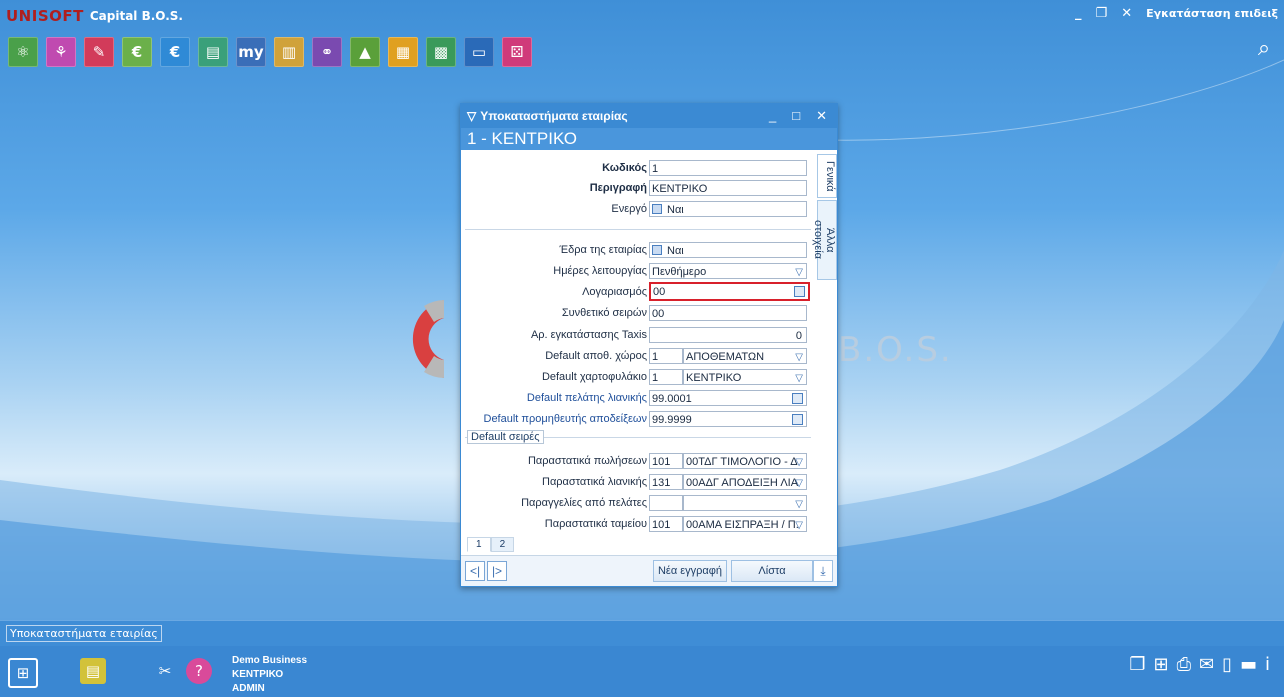 Image resolution: width=1284 pixels, height=697 pixels. I want to click on seat-value: Ναι, so click(675, 250).